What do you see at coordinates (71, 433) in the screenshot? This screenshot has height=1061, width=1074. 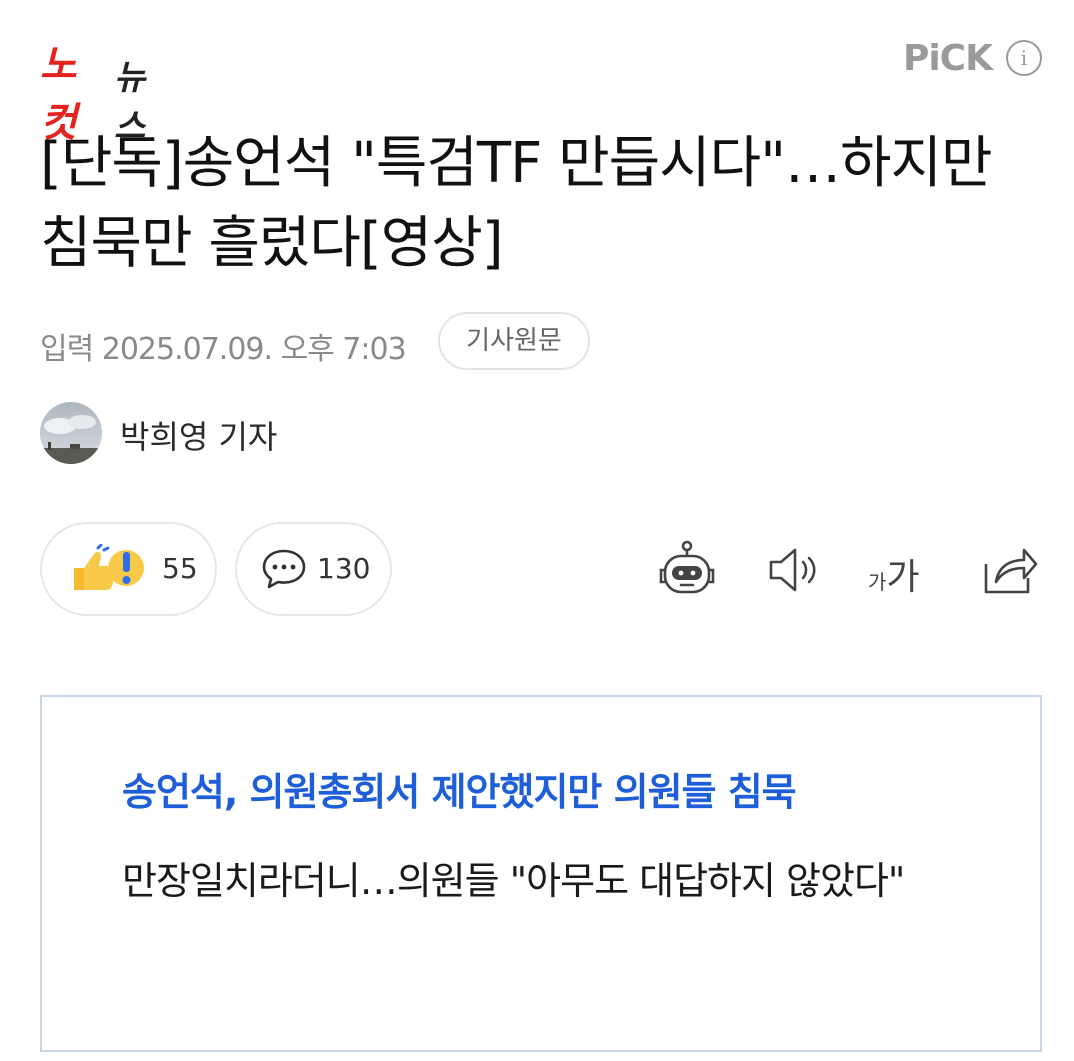 I see `reporter-avatar` at bounding box center [71, 433].